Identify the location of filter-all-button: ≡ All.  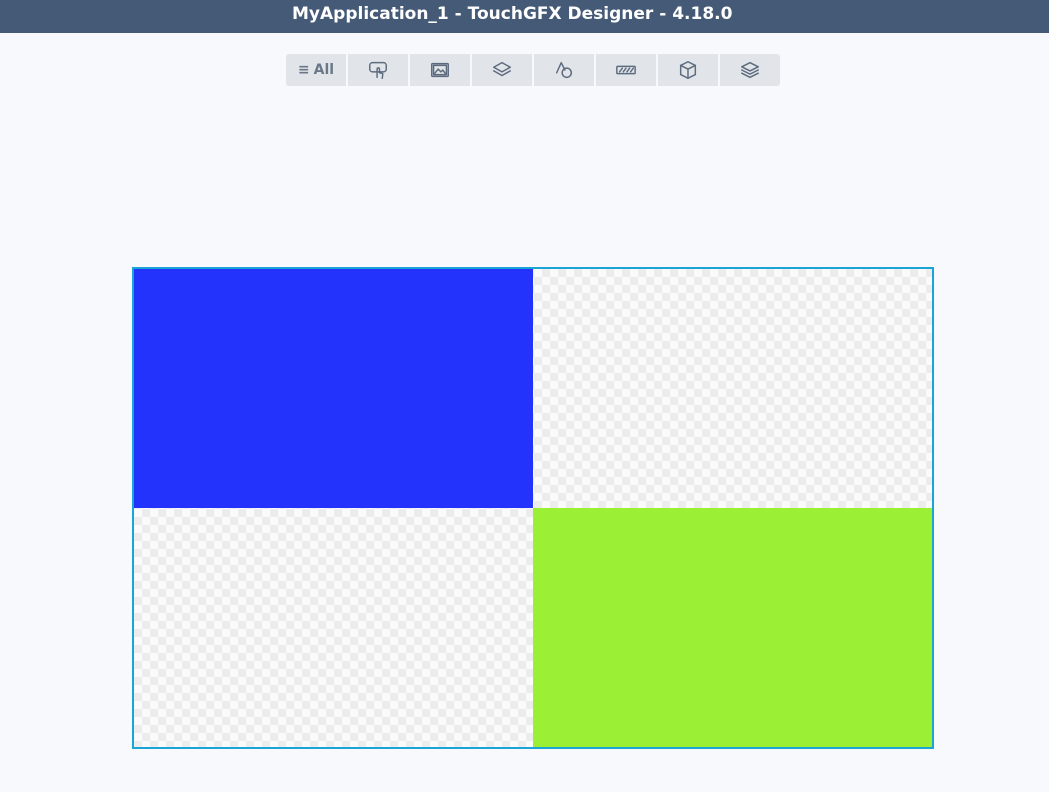
(316, 70).